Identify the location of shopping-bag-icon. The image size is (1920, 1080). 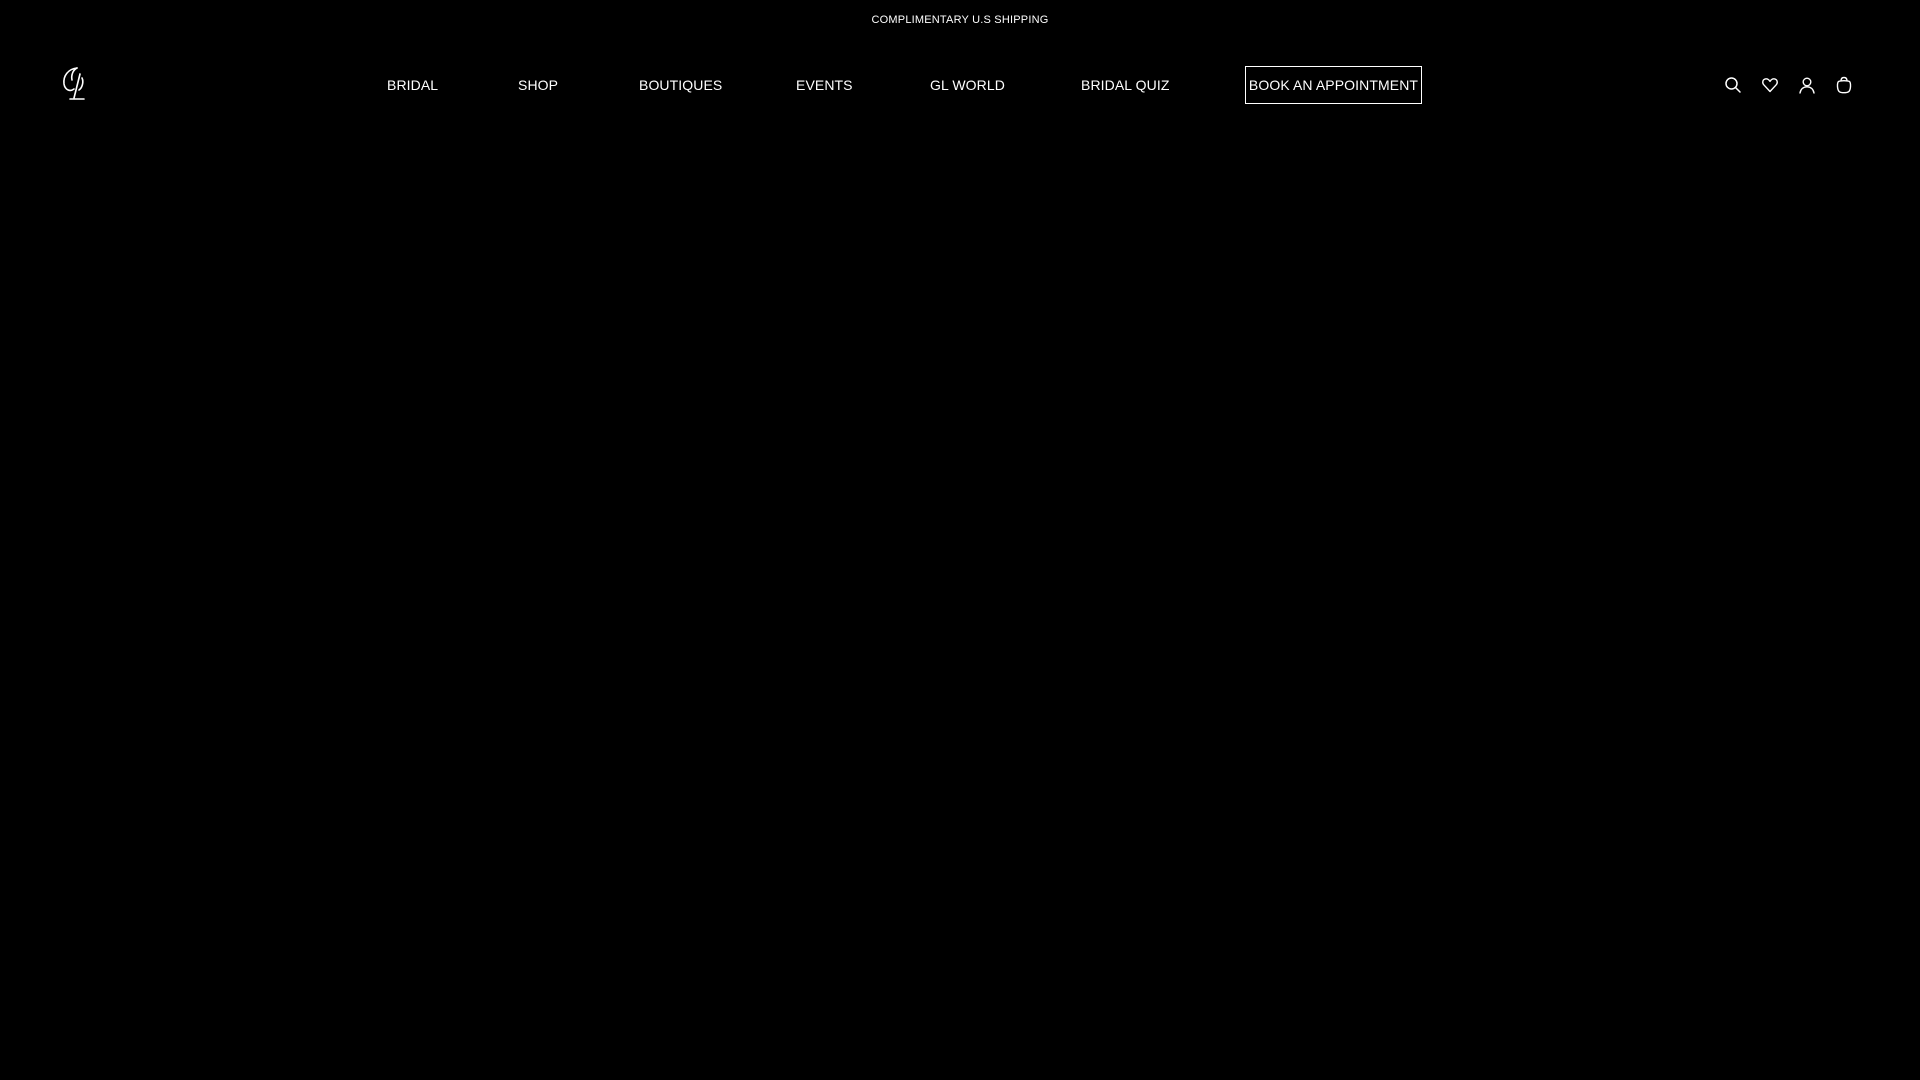
(1844, 85).